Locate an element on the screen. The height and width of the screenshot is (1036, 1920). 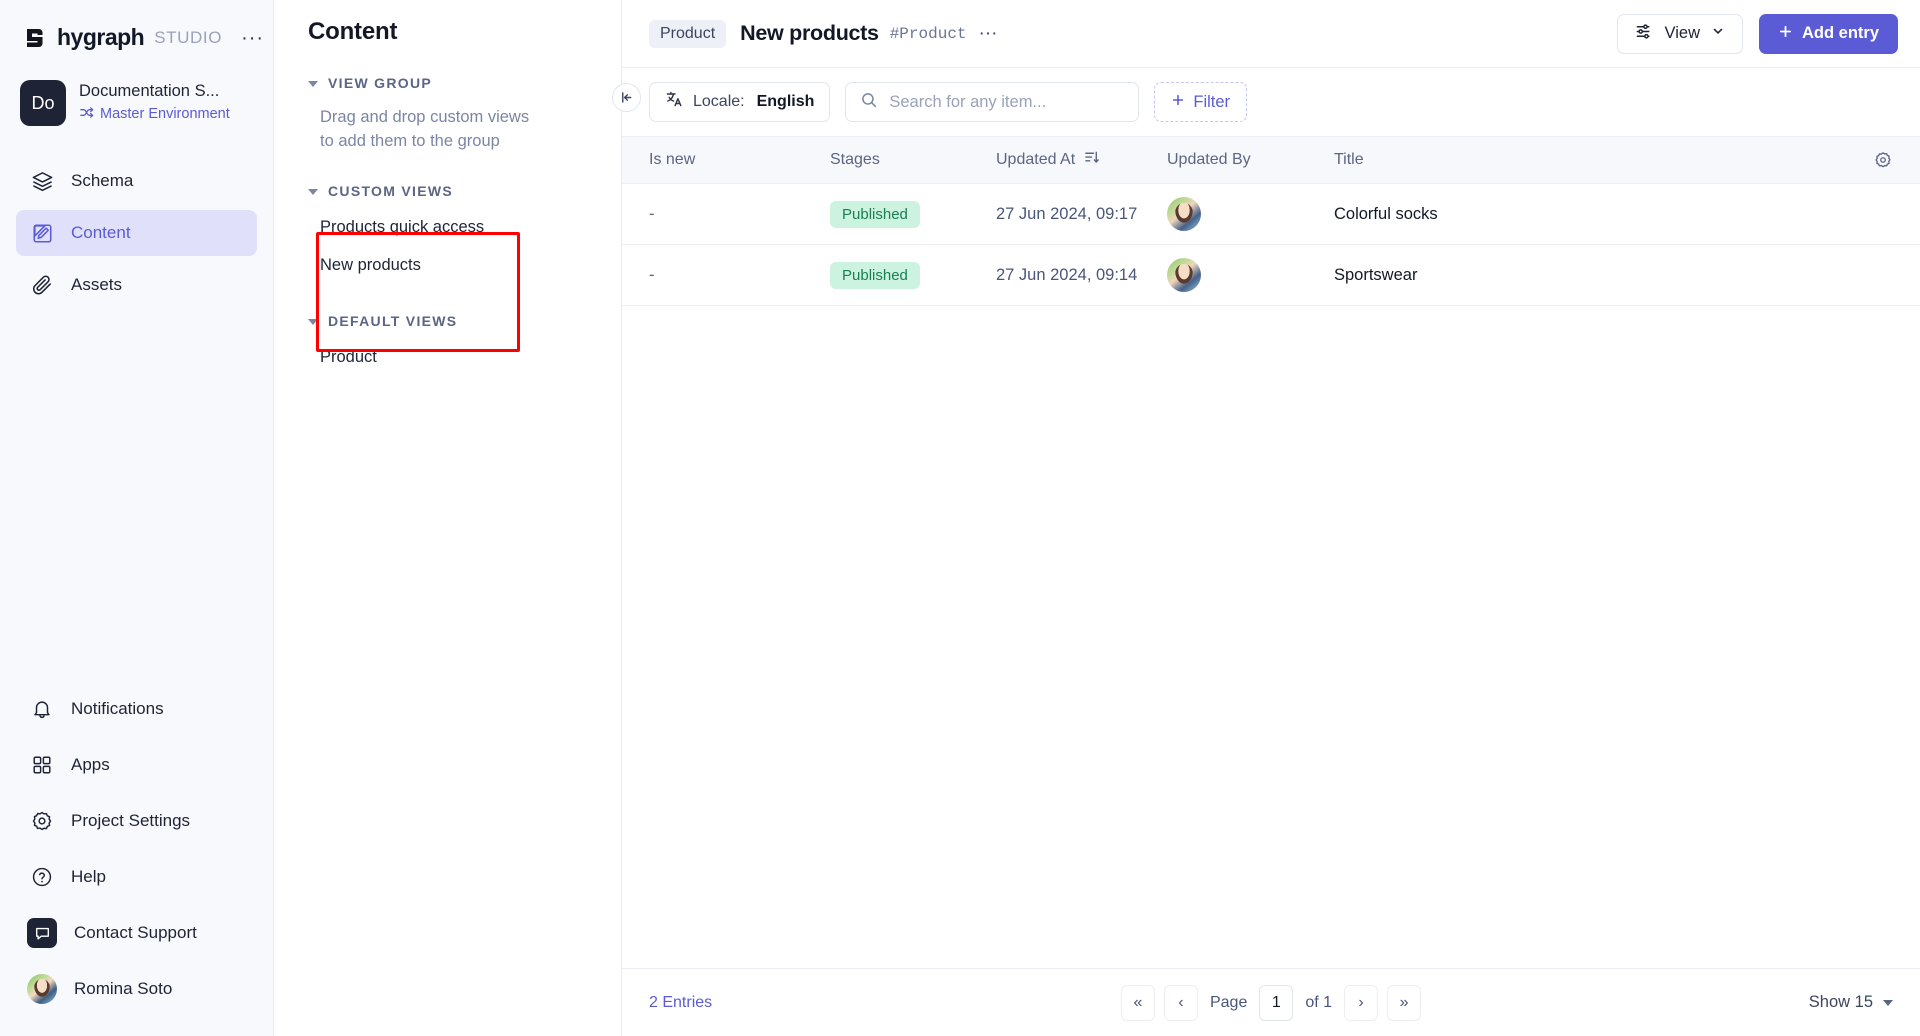
brand-name: hygraph is located at coordinates (101, 37).